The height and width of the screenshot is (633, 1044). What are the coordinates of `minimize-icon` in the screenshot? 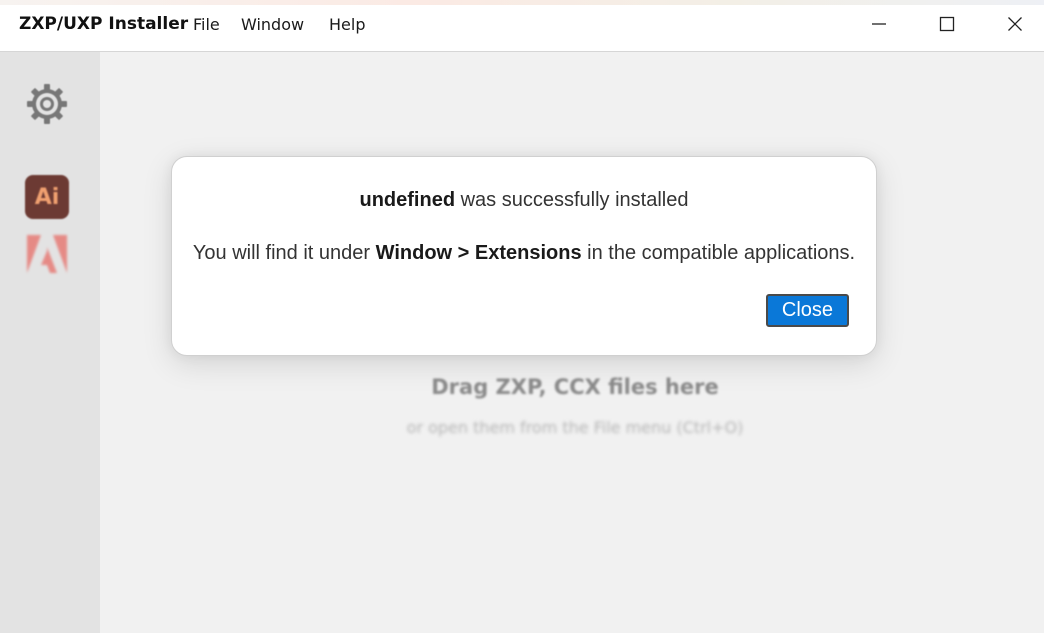 It's located at (879, 24).